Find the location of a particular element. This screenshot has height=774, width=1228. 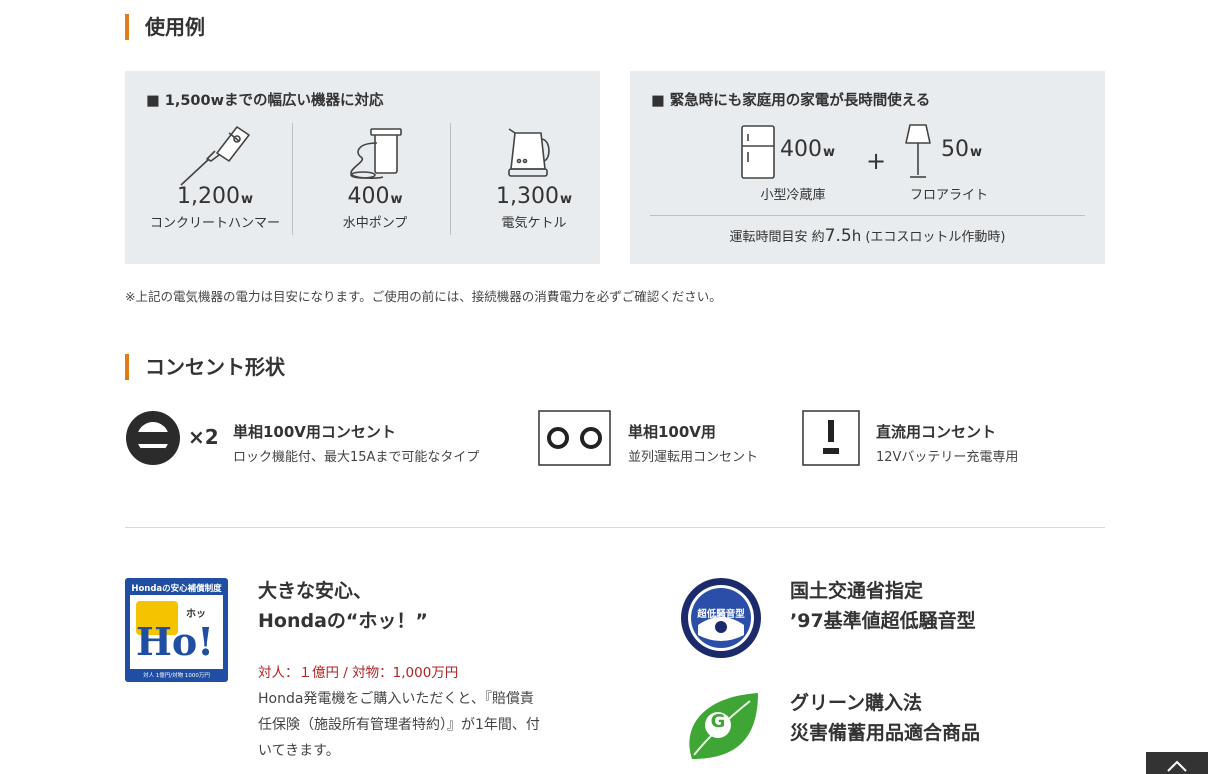

mlit-badge-text: 超低騒音型 is located at coordinates (721, 614).